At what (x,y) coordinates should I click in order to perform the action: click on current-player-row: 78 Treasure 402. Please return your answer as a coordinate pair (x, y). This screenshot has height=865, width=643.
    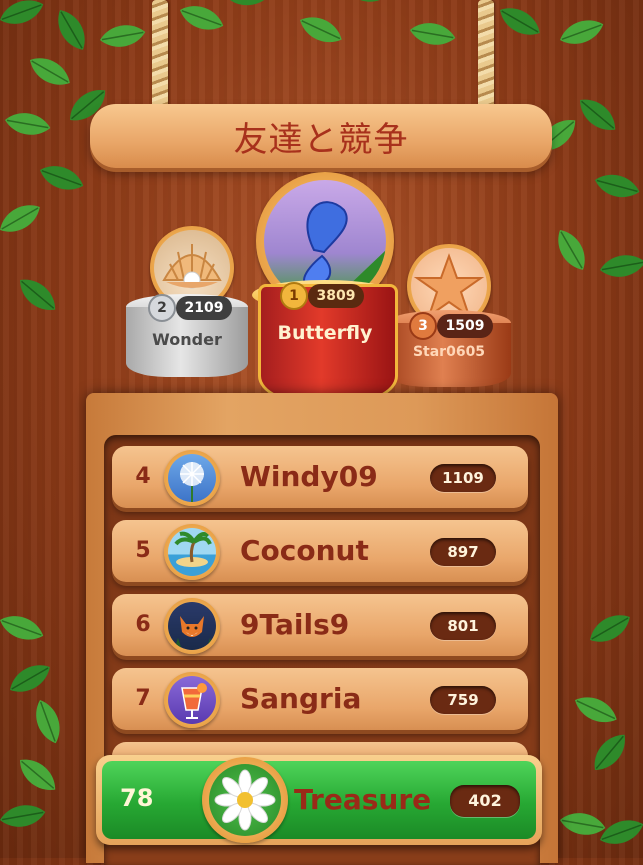
    Looking at the image, I should click on (319, 800).